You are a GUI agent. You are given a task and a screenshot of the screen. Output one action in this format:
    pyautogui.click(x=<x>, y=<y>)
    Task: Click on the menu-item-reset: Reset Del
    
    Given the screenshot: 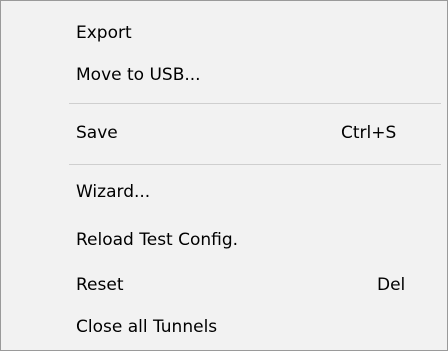 What is the action you would take?
    pyautogui.click(x=224, y=285)
    